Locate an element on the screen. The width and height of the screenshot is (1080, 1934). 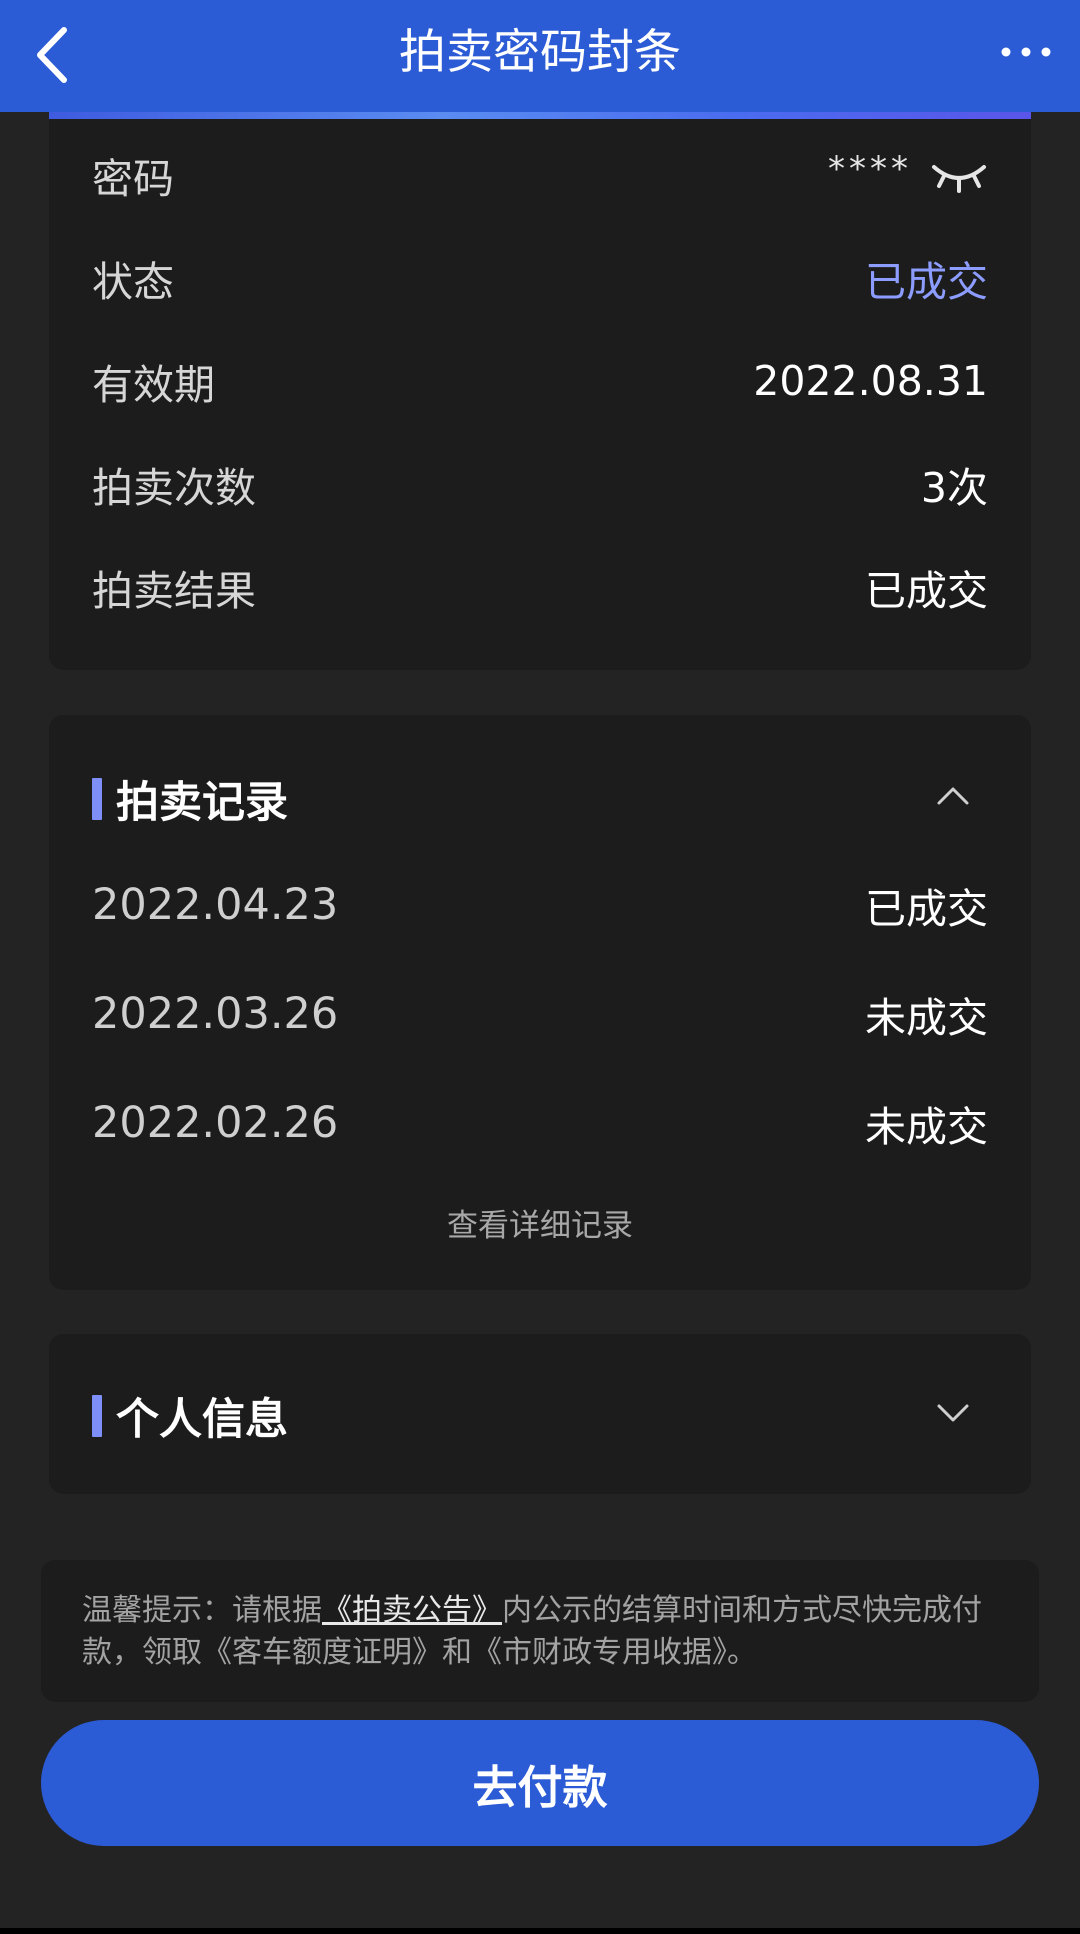
personal-info-title: 个人信息 is located at coordinates (202, 1420).